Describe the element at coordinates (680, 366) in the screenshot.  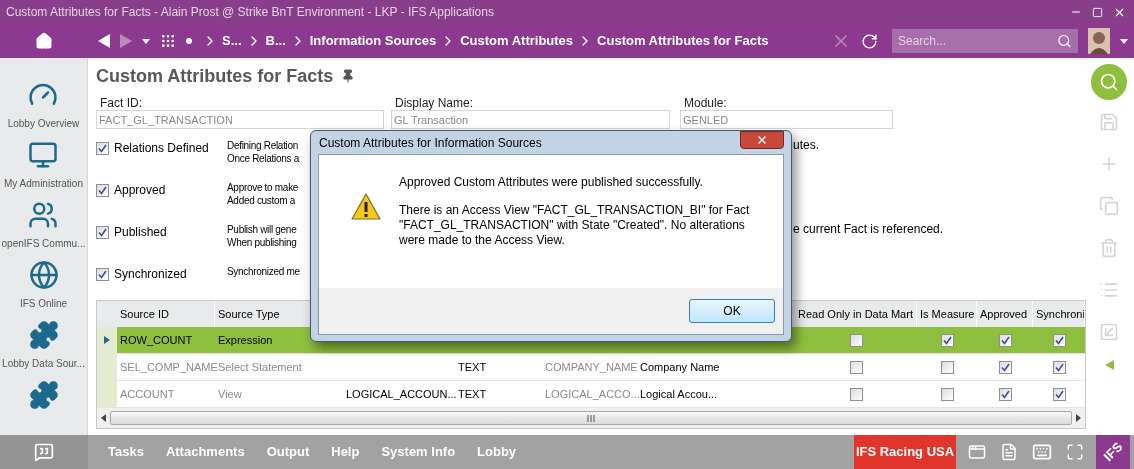
I see `table-cell: Company Name` at that location.